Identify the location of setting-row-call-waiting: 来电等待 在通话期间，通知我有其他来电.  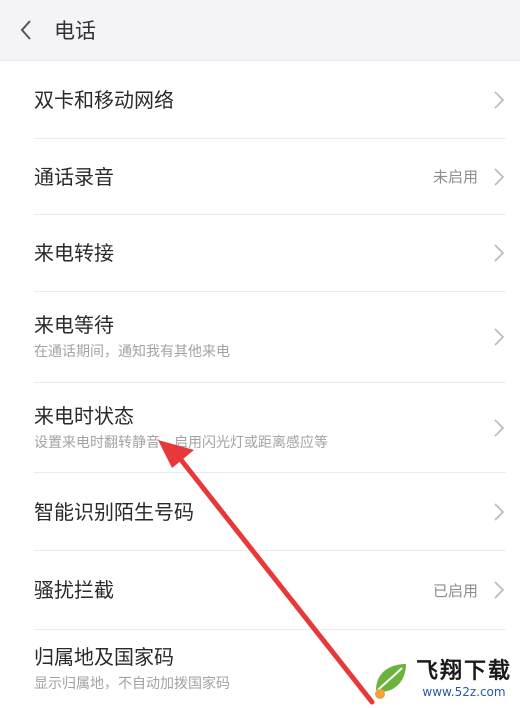
(270, 337).